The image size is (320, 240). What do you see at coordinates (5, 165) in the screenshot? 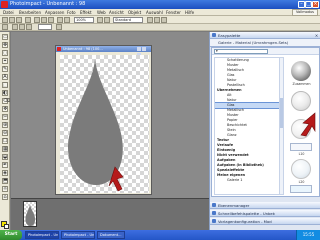
I see `path-tool-icon: ✒` at bounding box center [5, 165].